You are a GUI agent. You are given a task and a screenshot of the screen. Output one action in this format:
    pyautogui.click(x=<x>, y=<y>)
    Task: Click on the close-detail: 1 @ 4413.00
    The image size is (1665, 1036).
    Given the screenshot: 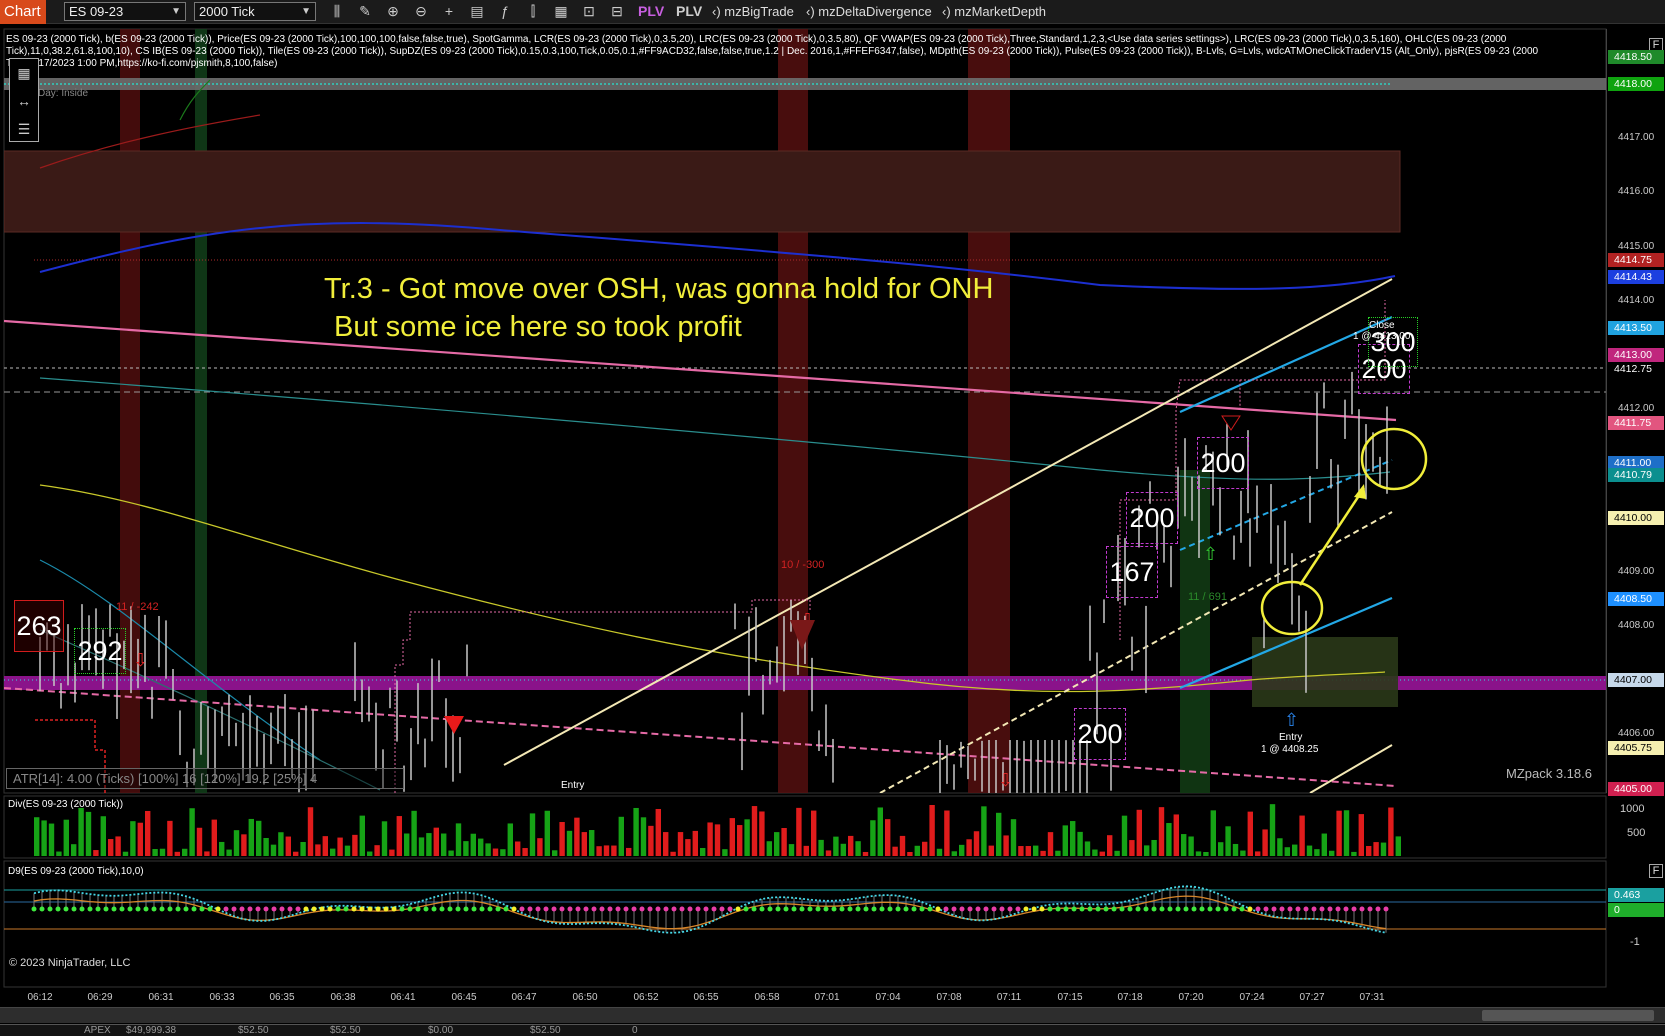 What is the action you would take?
    pyautogui.click(x=1382, y=336)
    